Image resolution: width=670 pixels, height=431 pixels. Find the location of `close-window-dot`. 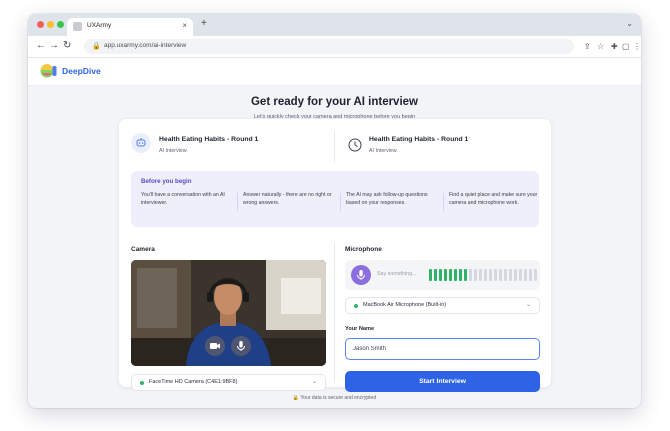

close-window-dot is located at coordinates (40, 24).